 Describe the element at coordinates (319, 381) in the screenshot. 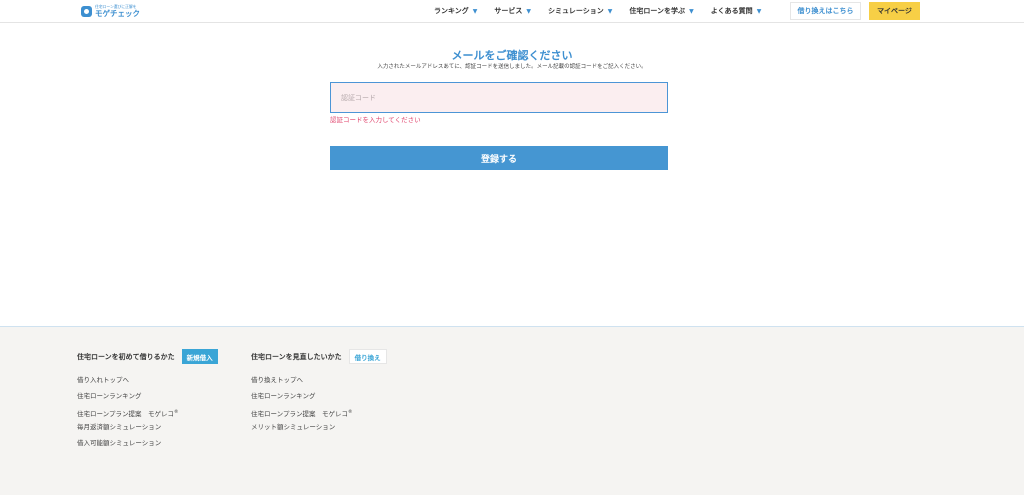

I see `footer-link: 借り換えトップへ` at that location.